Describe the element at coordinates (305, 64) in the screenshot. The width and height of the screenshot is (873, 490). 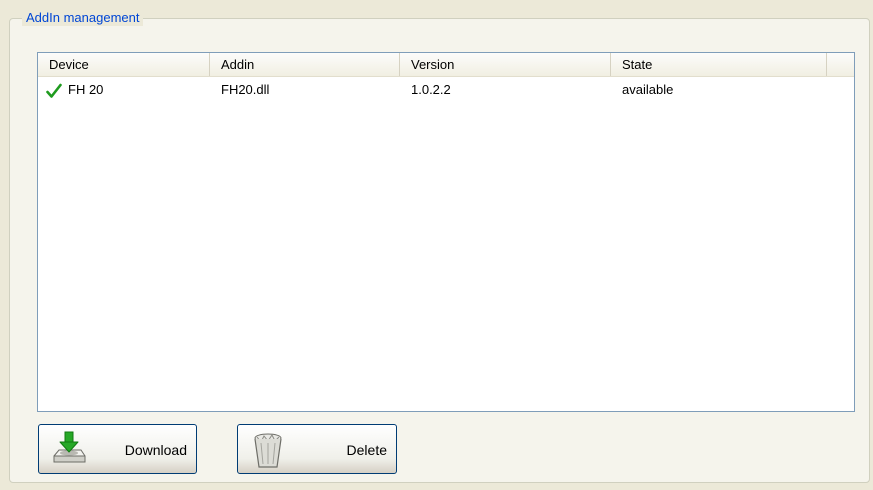
I see `column-header-addin: Addin` at that location.